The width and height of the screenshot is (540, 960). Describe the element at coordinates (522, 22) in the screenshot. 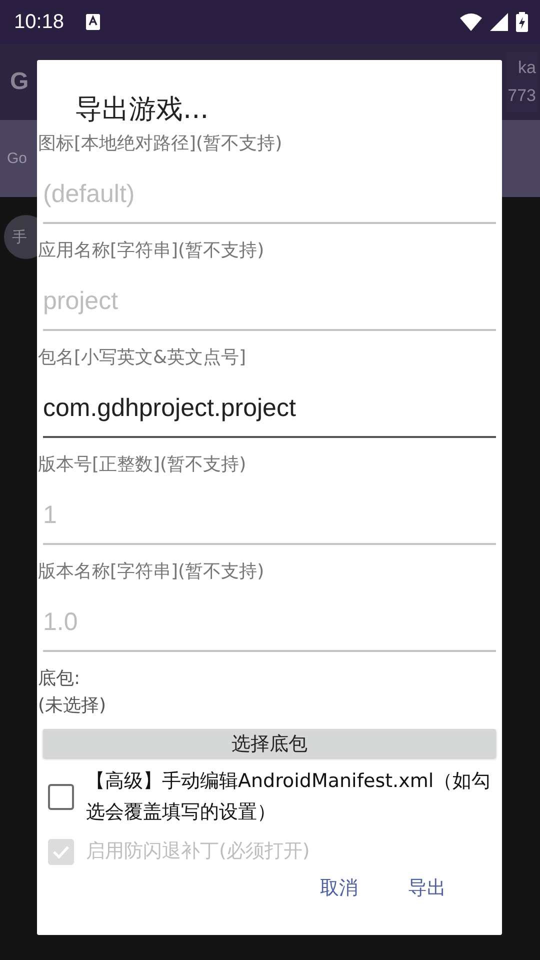

I see `battery-icon` at that location.